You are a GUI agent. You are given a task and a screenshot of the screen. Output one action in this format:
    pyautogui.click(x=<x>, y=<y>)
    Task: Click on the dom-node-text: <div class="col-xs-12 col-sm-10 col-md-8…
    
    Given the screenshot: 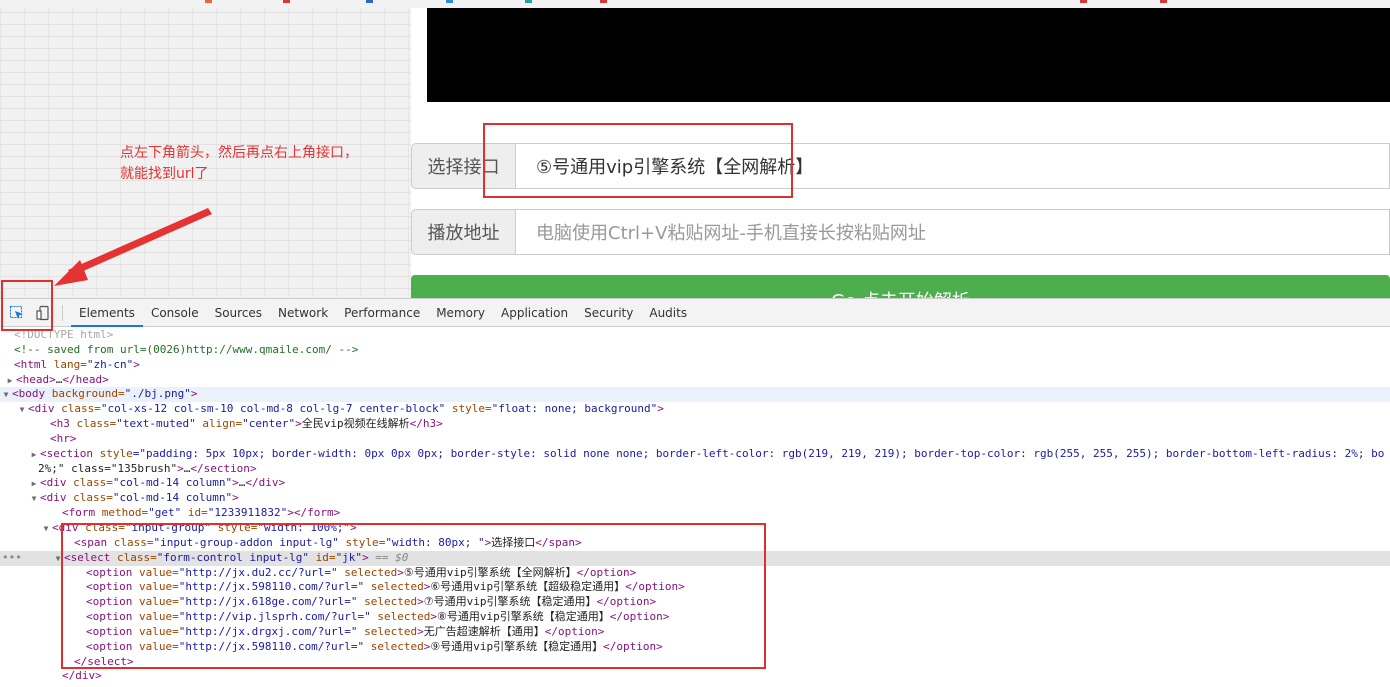 What is the action you would take?
    pyautogui.click(x=346, y=409)
    